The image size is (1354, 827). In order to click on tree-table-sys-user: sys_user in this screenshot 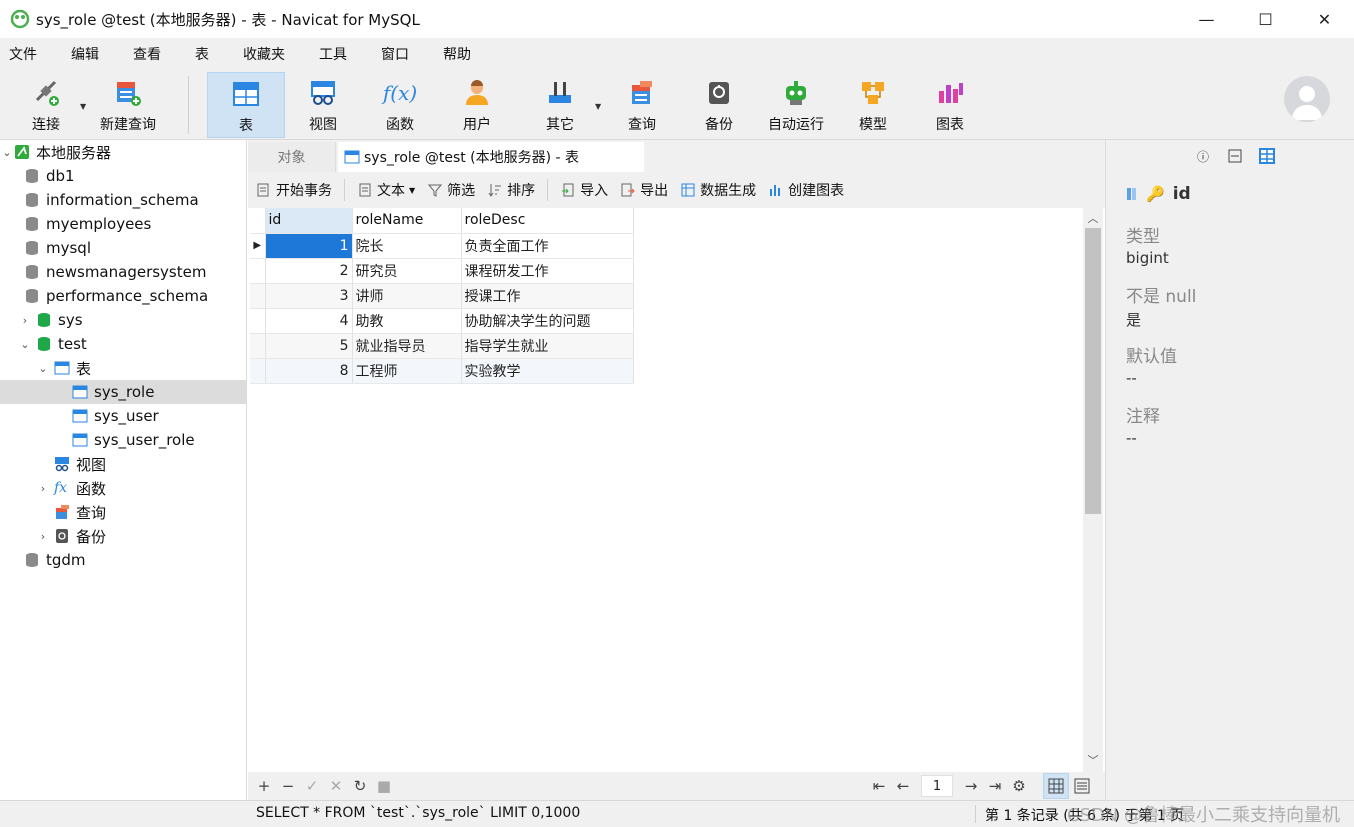, I will do `click(123, 416)`.